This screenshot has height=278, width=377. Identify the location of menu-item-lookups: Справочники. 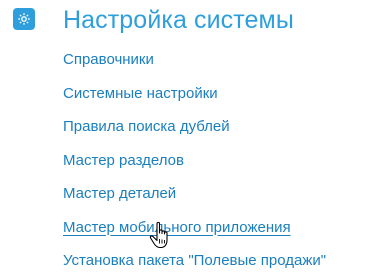
(194, 60).